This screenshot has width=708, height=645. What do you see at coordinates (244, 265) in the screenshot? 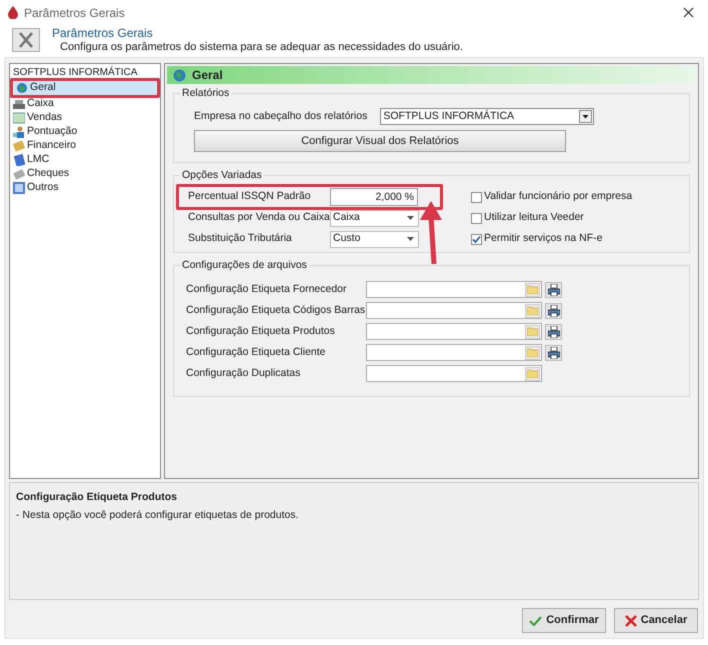
I see `group-title: Configurações de arquivos` at bounding box center [244, 265].